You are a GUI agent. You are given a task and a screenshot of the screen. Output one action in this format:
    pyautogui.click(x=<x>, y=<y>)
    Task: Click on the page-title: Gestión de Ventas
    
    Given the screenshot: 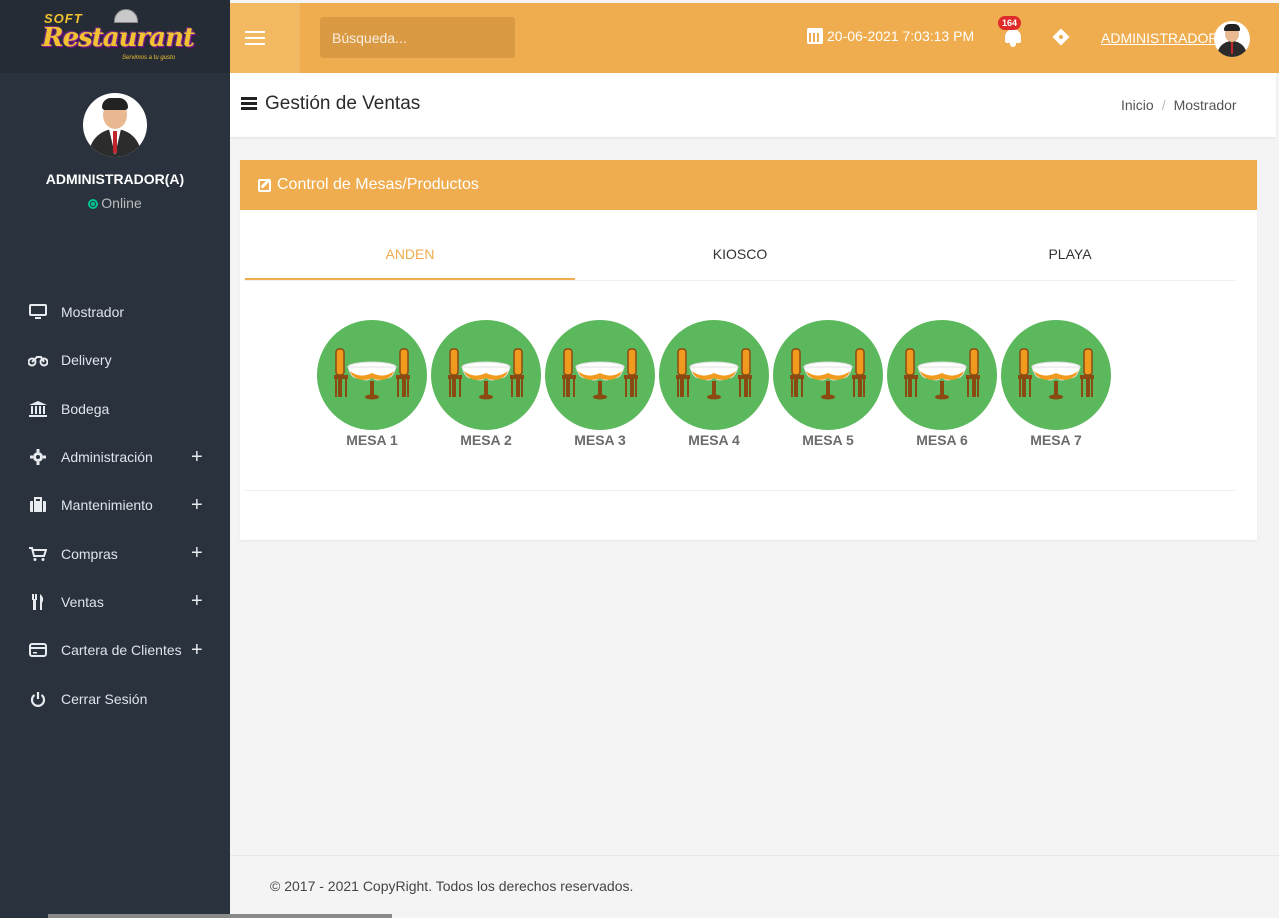 What is the action you would take?
    pyautogui.click(x=330, y=104)
    